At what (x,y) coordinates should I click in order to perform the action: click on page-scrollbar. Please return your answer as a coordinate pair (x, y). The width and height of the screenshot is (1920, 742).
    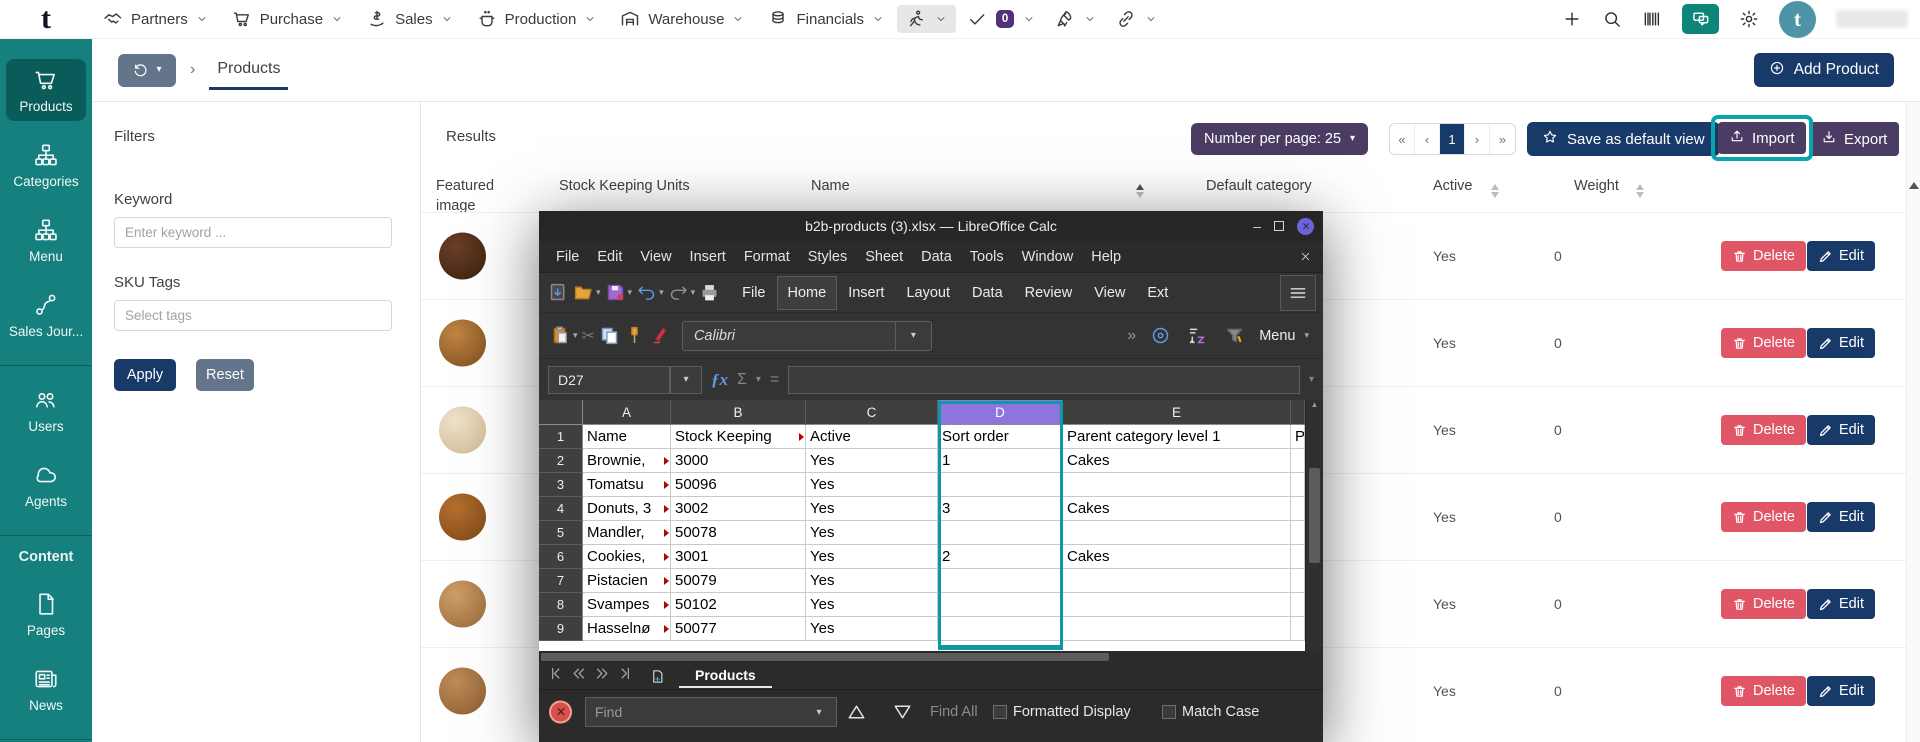
    Looking at the image, I should click on (1913, 422).